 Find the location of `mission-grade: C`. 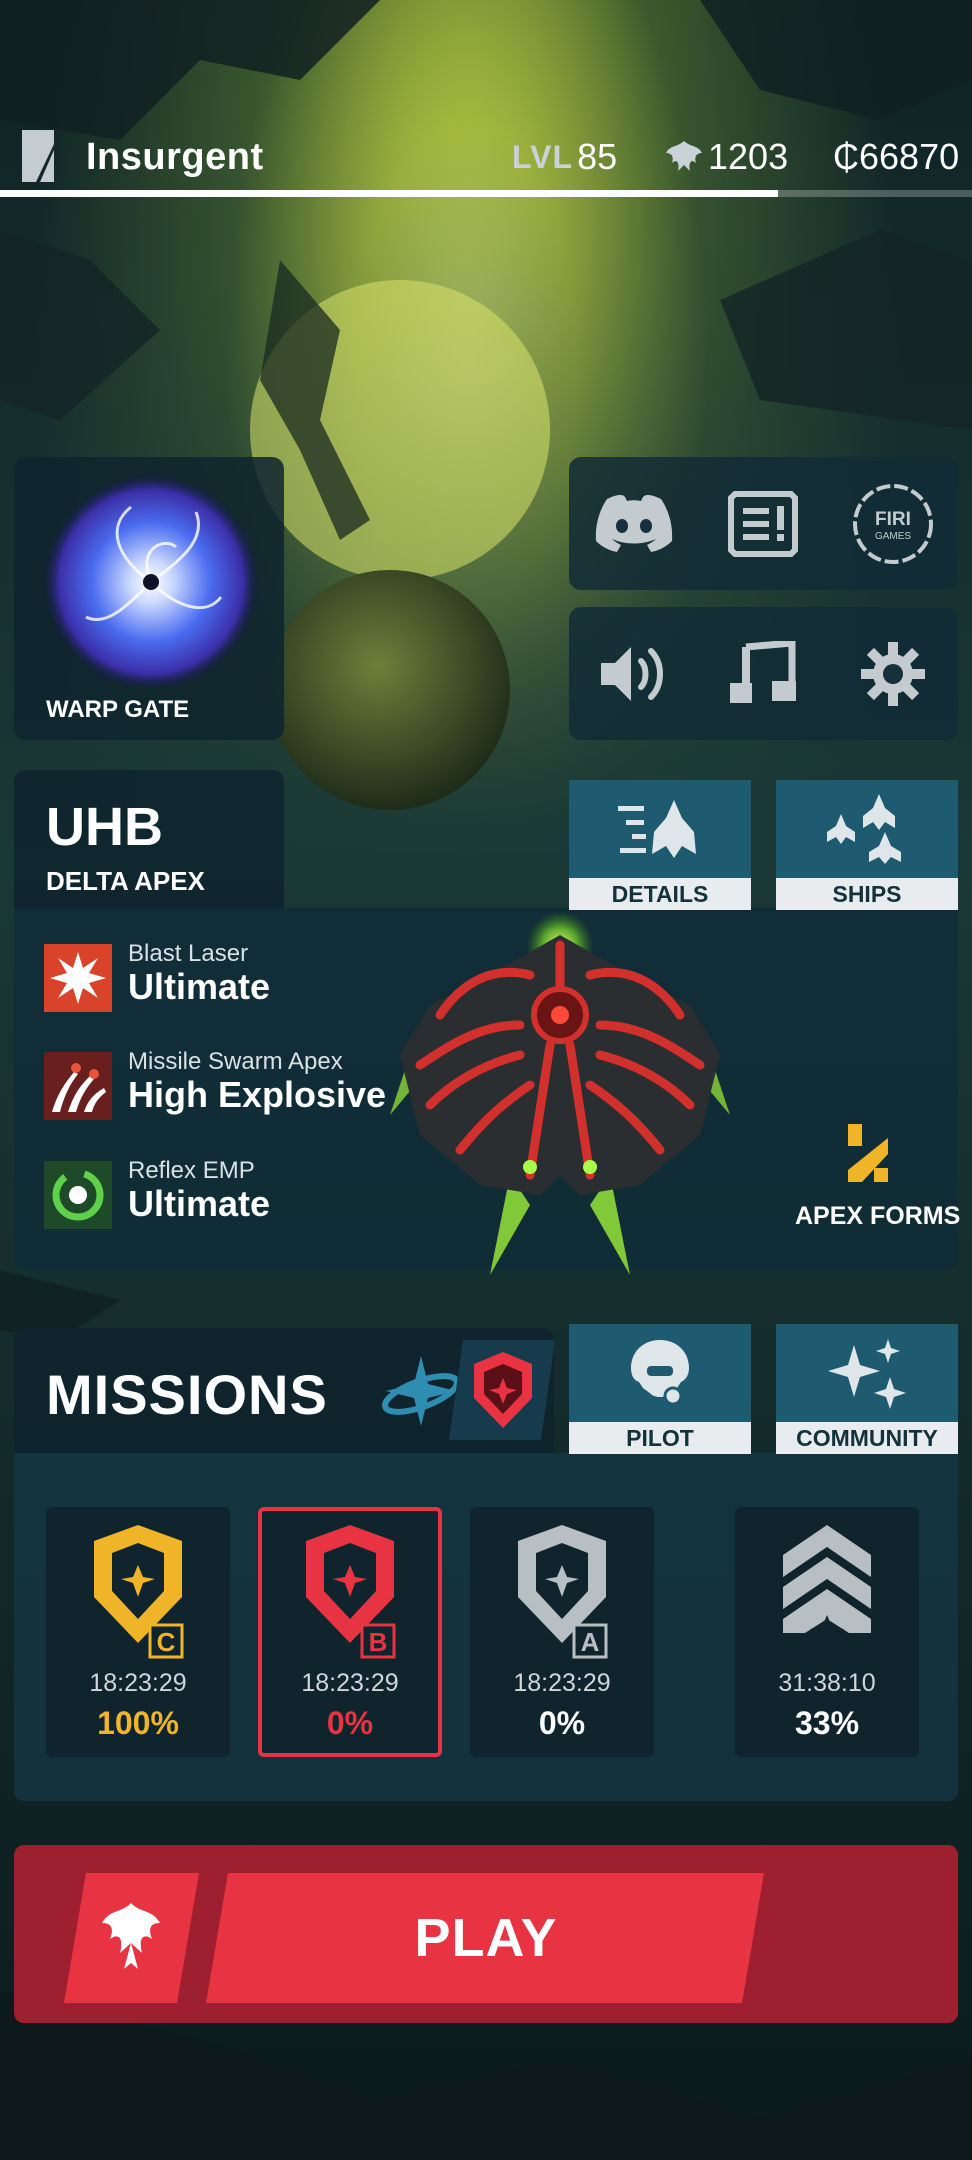

mission-grade: C is located at coordinates (166, 1642).